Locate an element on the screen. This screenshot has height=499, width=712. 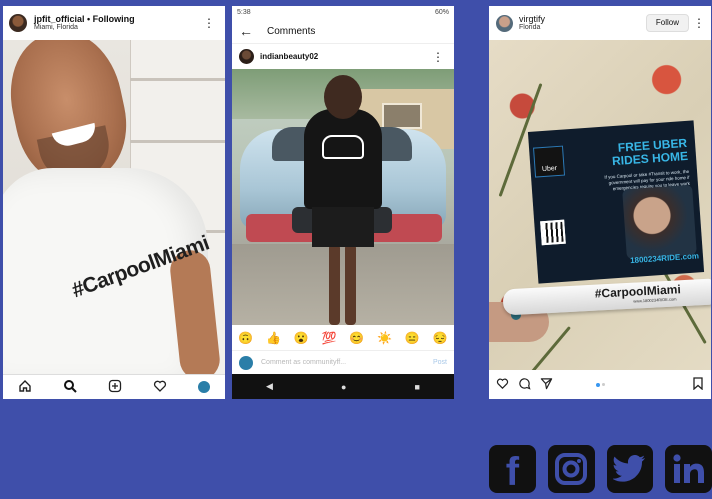
flyer-headline: FREE UBER RIDES HOME is located at coordinates (650, 151).